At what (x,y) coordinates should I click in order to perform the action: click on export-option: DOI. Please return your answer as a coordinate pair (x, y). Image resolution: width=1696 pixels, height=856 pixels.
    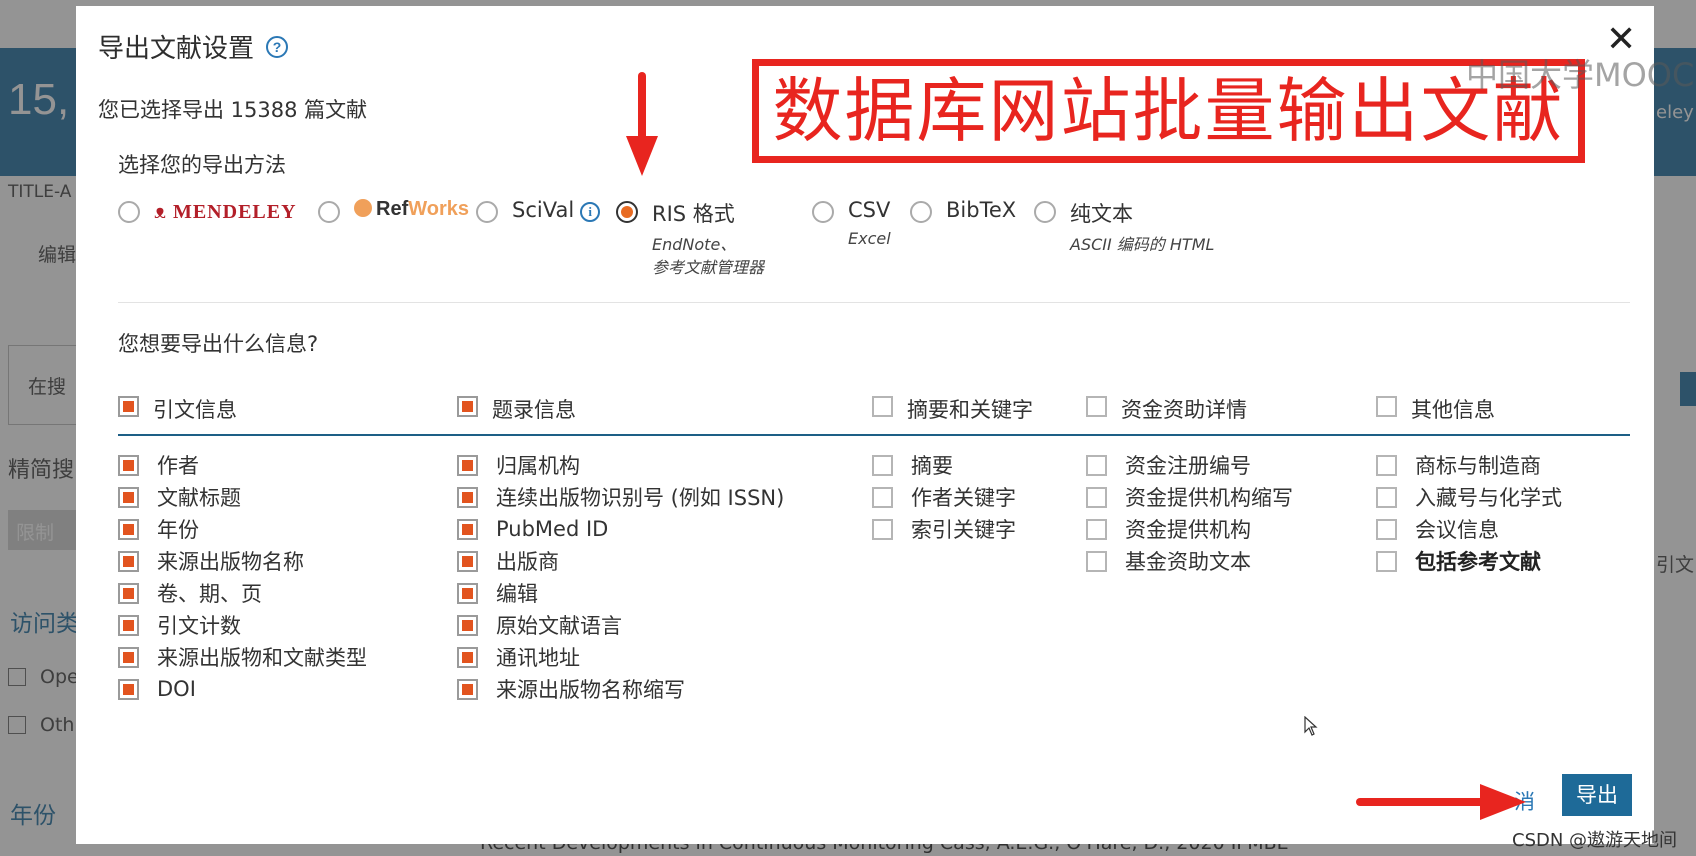
    Looking at the image, I should click on (242, 689).